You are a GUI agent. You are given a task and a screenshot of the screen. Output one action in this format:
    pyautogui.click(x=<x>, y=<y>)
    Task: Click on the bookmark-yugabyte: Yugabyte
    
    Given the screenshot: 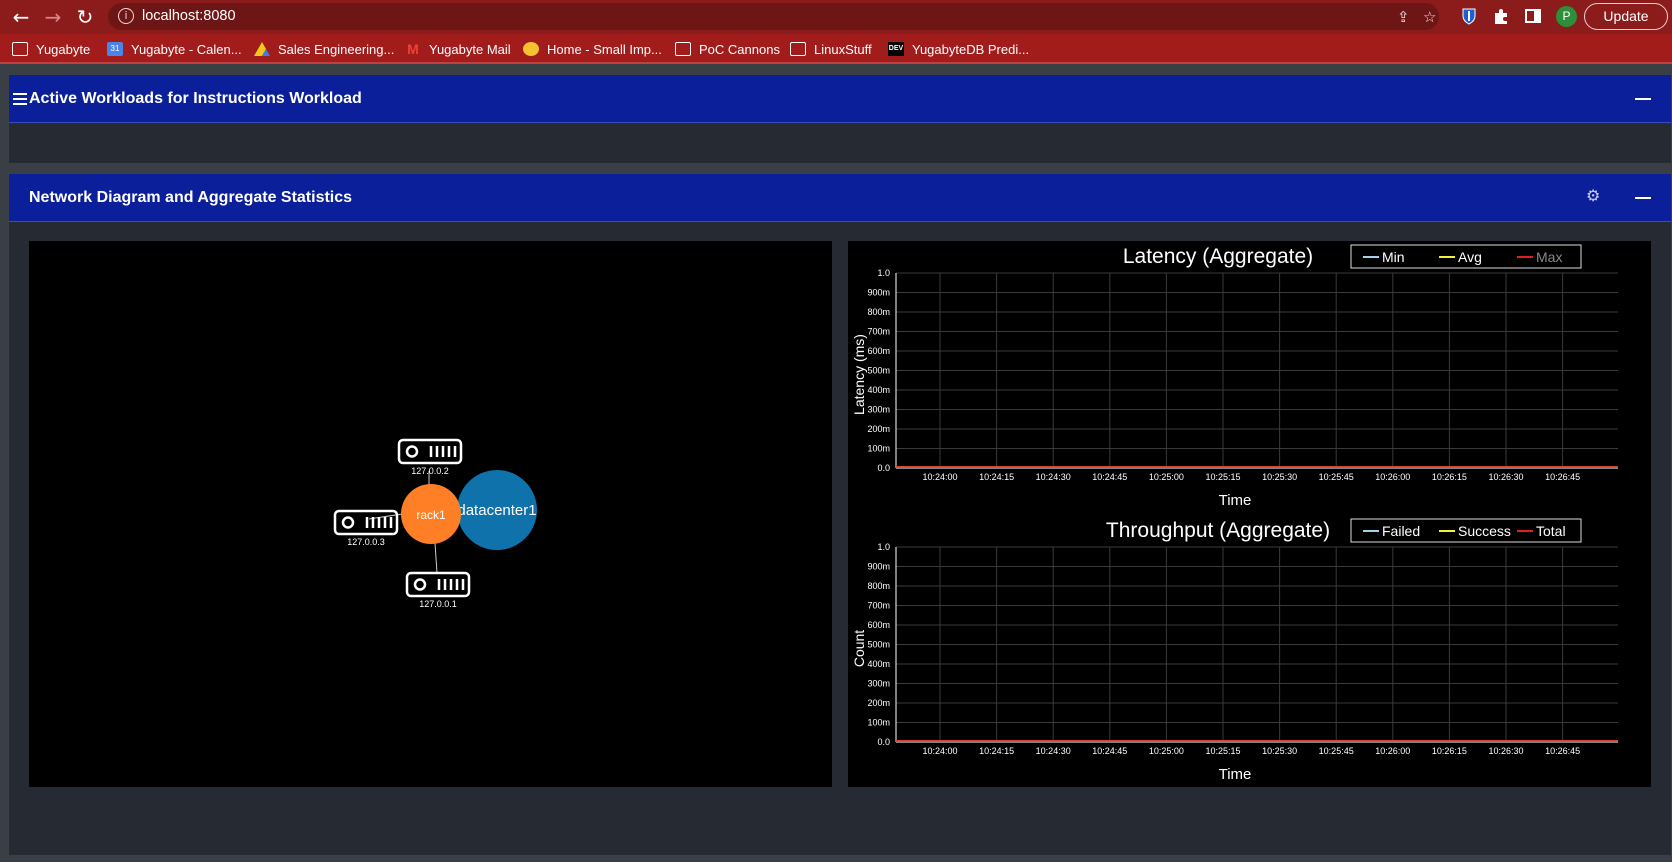 What is the action you would take?
    pyautogui.click(x=51, y=49)
    